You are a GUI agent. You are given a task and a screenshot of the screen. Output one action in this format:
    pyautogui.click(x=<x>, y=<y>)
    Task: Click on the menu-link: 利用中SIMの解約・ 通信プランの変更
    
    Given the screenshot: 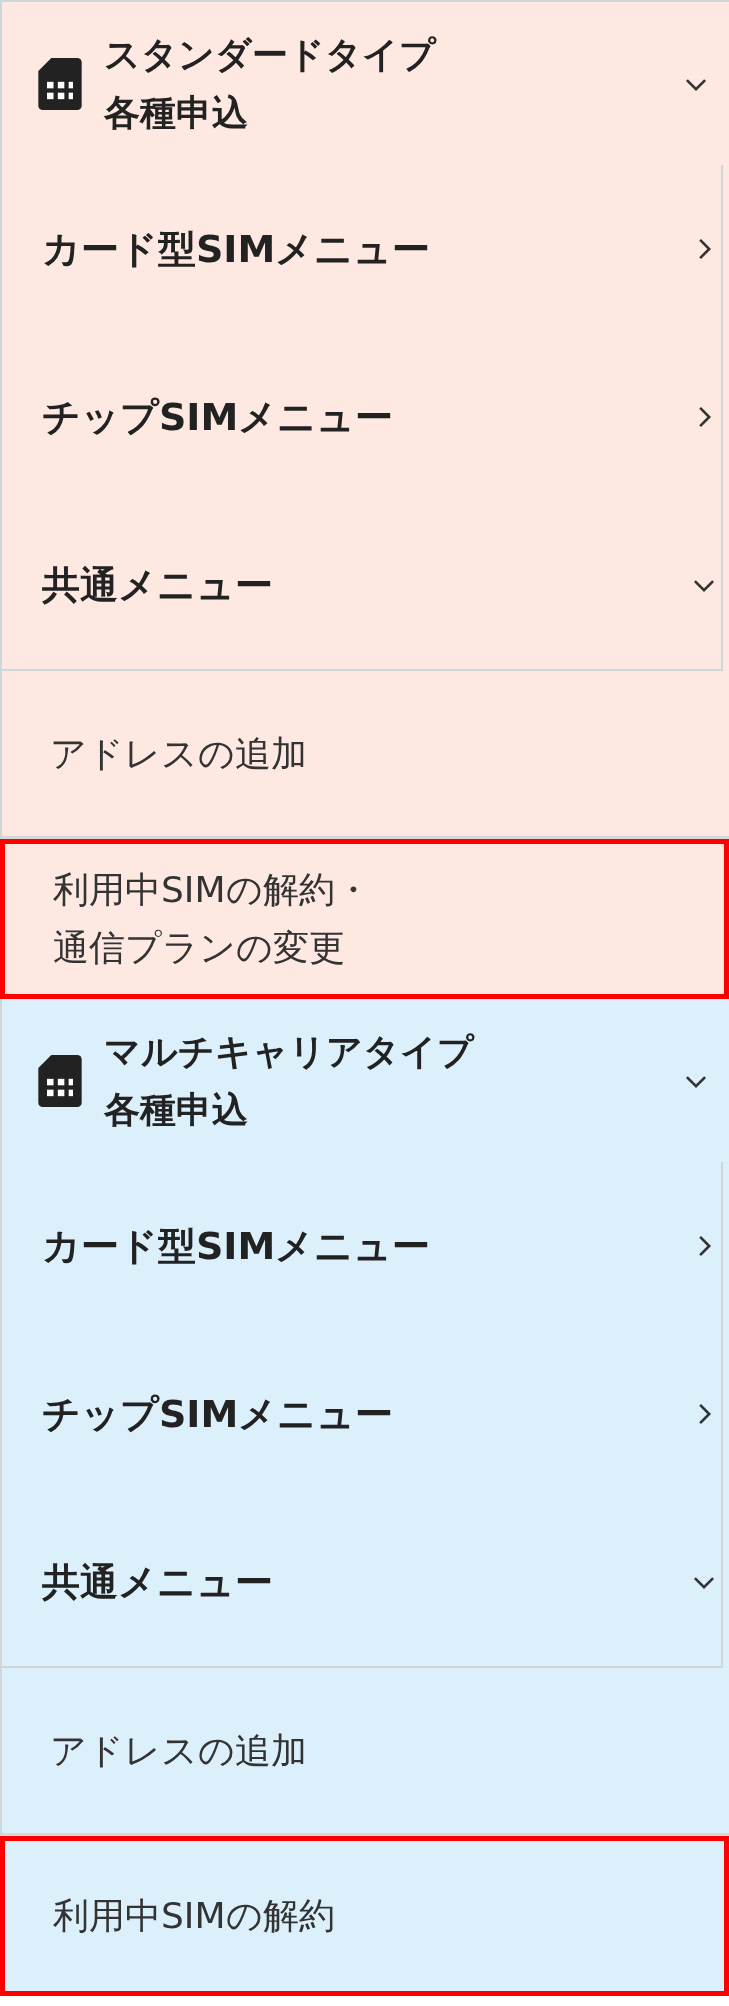 What is the action you would take?
    pyautogui.click(x=364, y=919)
    